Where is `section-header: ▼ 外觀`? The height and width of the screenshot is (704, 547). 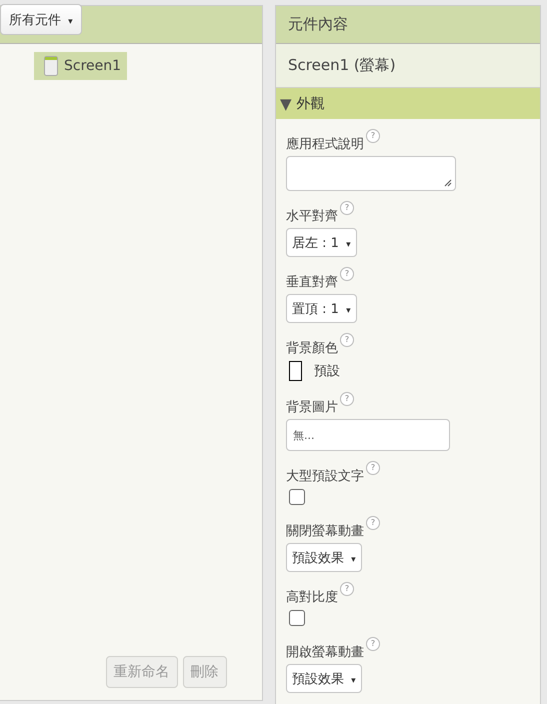 section-header: ▼ 外觀 is located at coordinates (408, 103).